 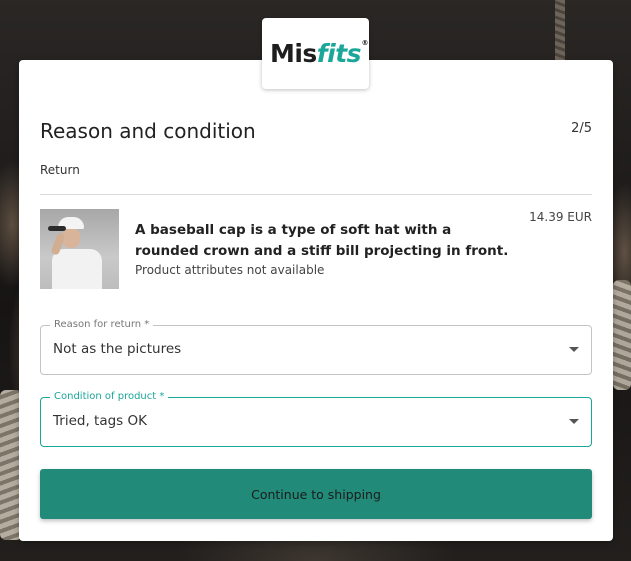 I want to click on page-subtitle: Return, so click(x=60, y=170).